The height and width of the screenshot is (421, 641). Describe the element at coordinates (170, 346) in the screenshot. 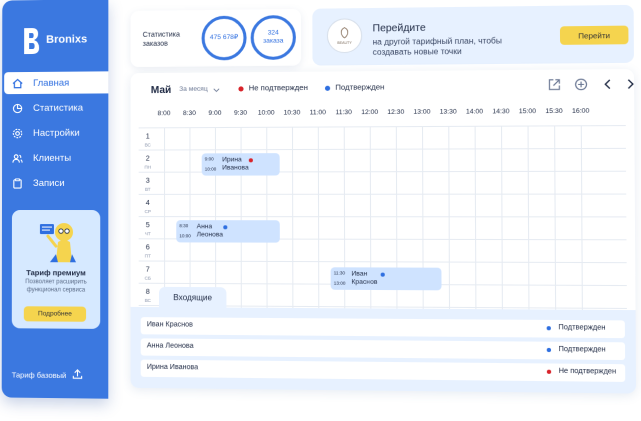

I see `client-name: Анна Леонова` at that location.